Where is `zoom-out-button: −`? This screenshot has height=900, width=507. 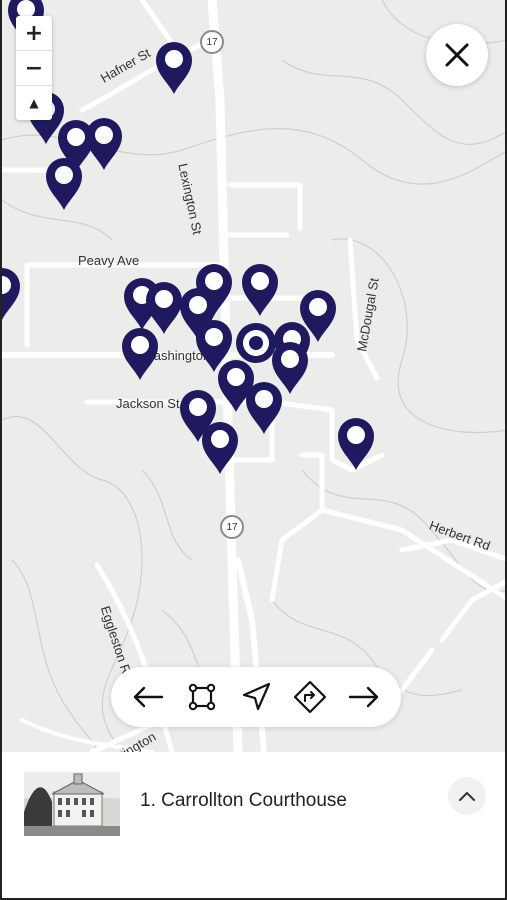
zoom-out-button: − is located at coordinates (34, 67).